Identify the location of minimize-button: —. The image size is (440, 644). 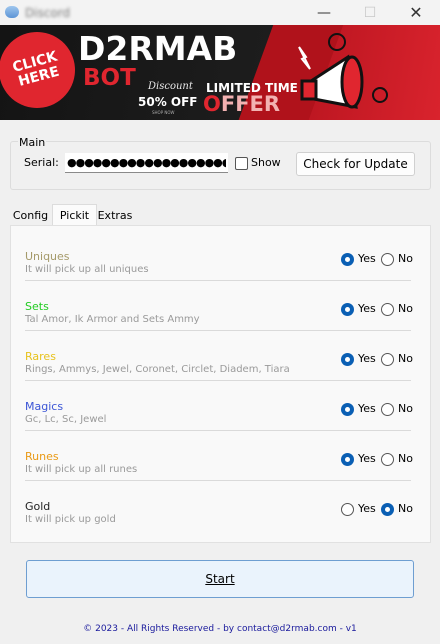
(324, 12).